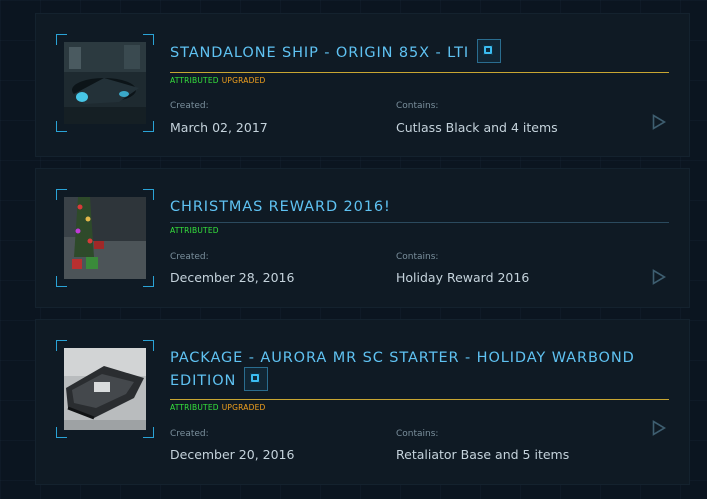 Image resolution: width=707 pixels, height=499 pixels. What do you see at coordinates (483, 454) in the screenshot?
I see `contains-value: Retaliator Base and 5 items` at bounding box center [483, 454].